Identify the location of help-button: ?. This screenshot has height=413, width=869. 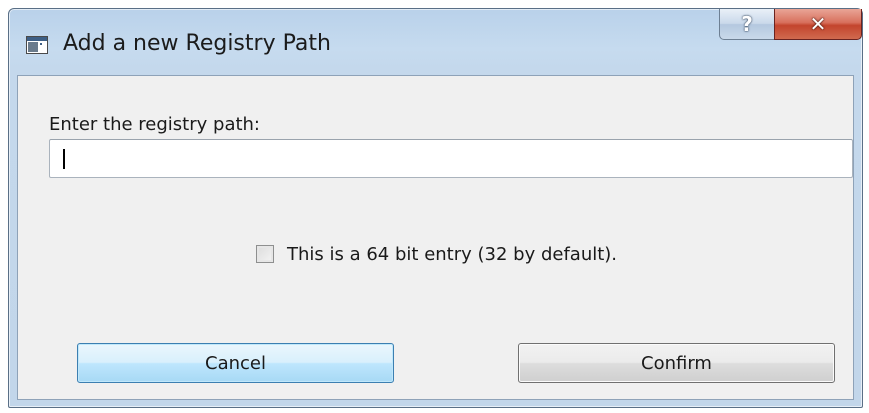
(747, 24).